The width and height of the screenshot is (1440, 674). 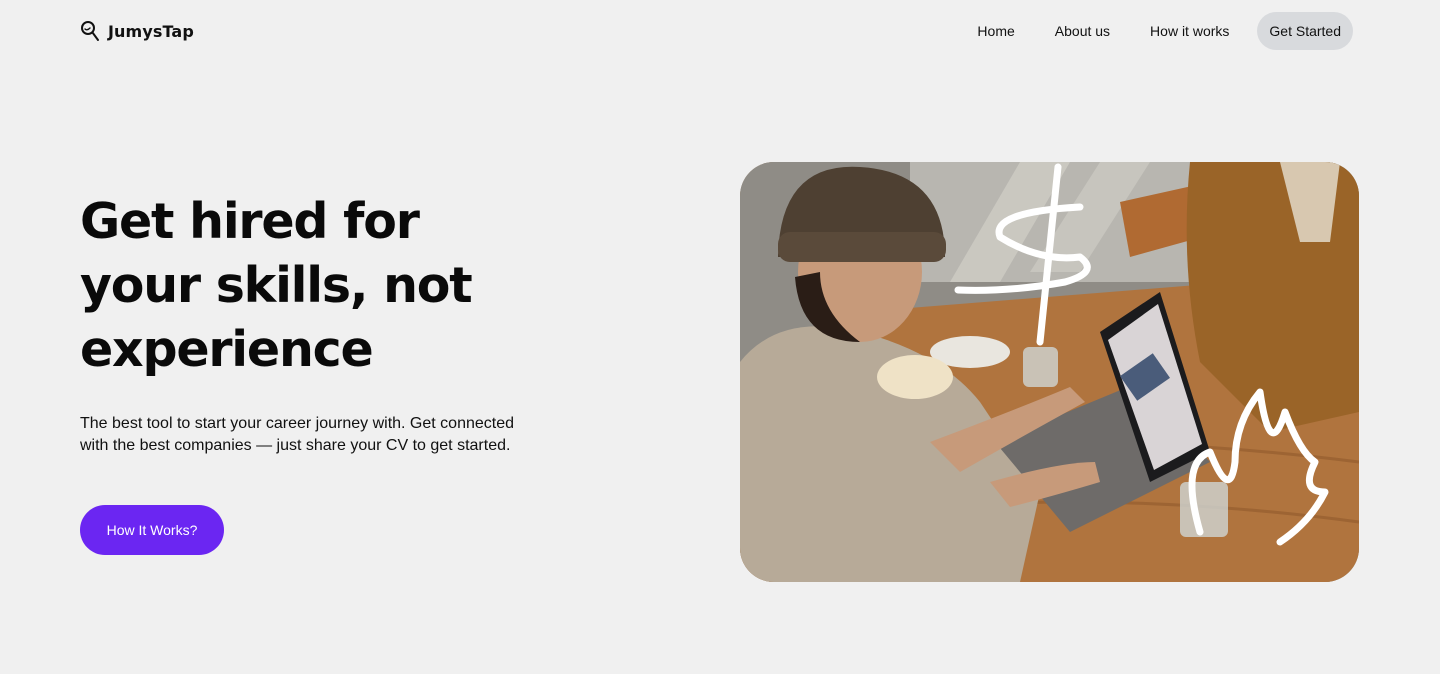 I want to click on brand-logo-link: JumysTap, so click(x=137, y=31).